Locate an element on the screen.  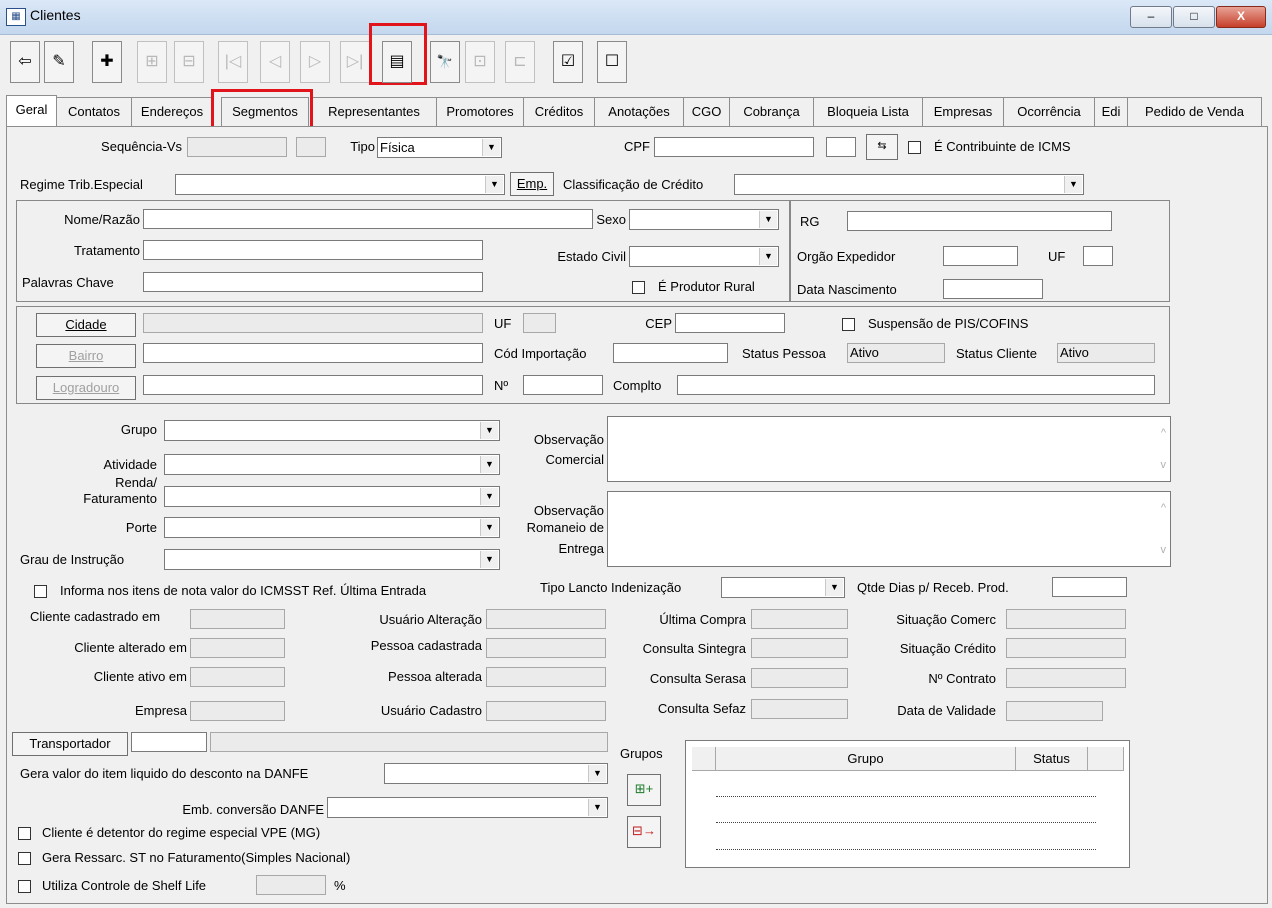
tipo-lancto-select: ▼ is located at coordinates (783, 587).